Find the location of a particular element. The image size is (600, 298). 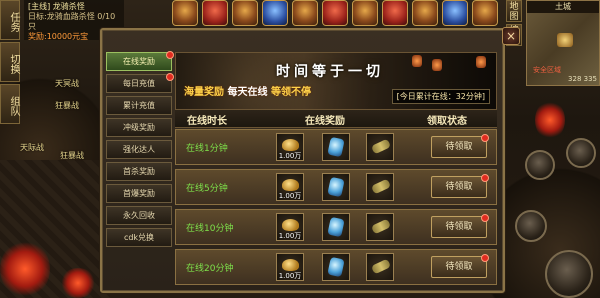

tab-map: 地图 is located at coordinates (514, 11).